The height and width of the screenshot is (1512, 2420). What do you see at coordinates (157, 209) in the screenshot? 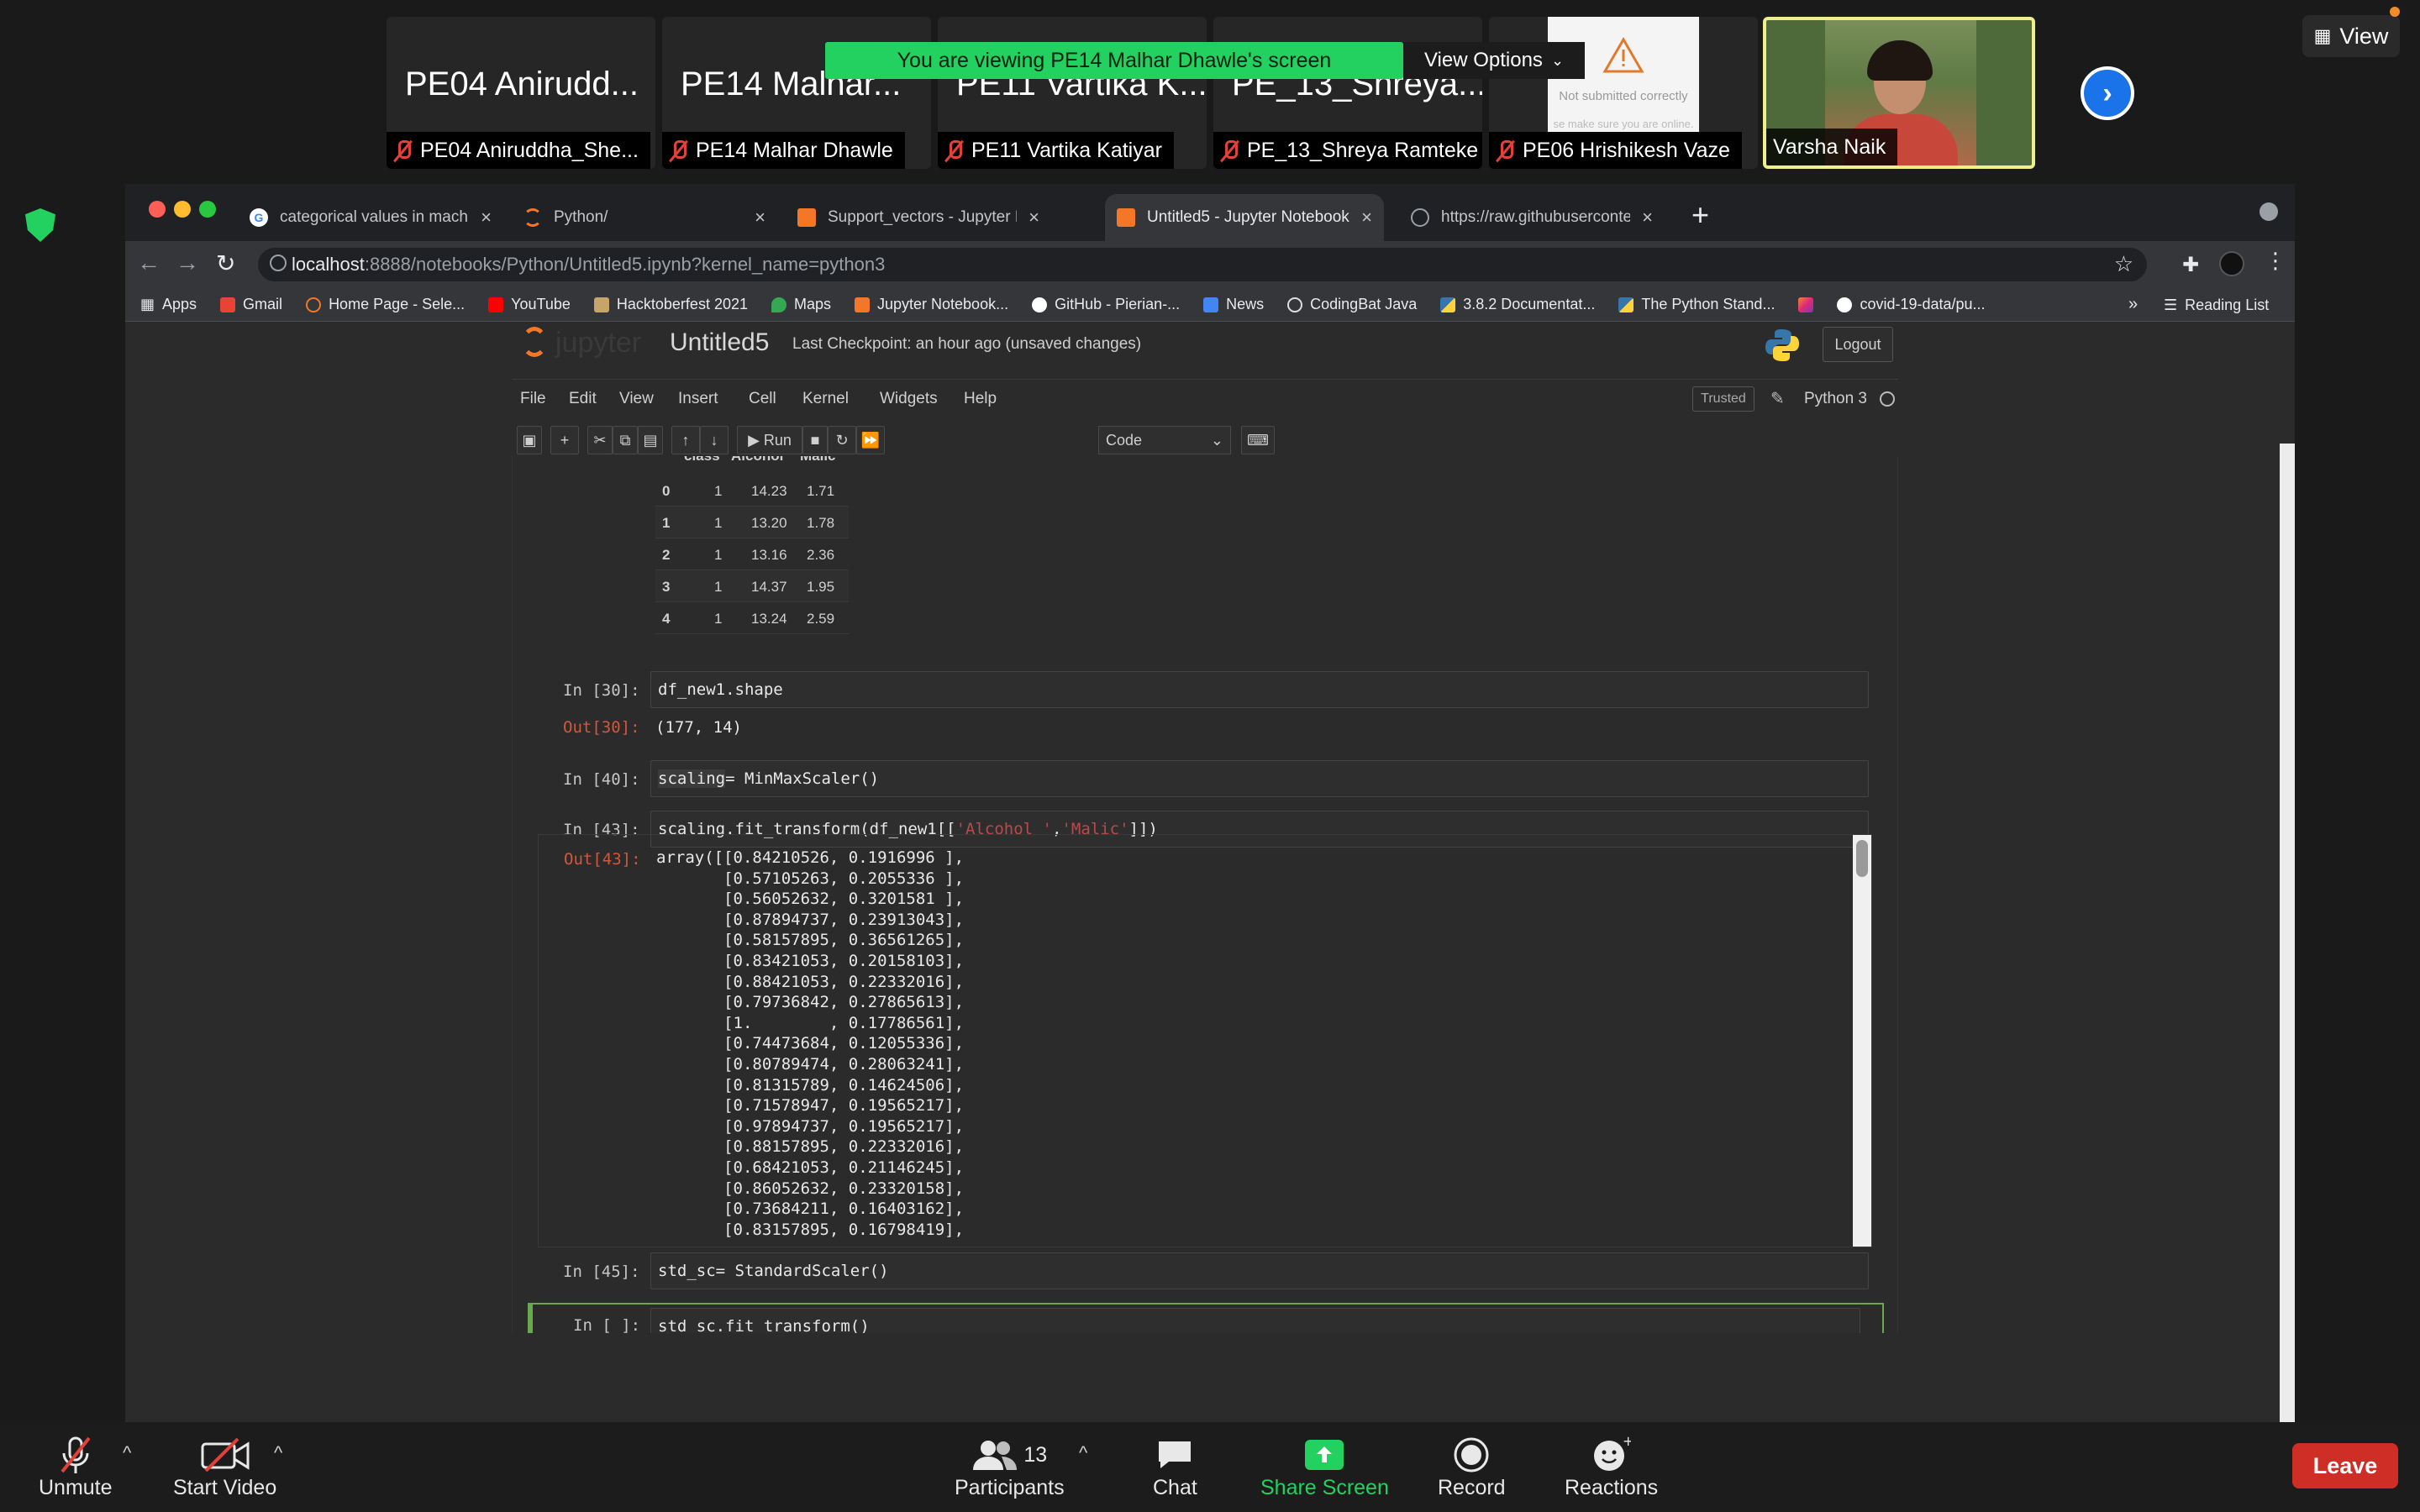
I see `close-window-icon` at bounding box center [157, 209].